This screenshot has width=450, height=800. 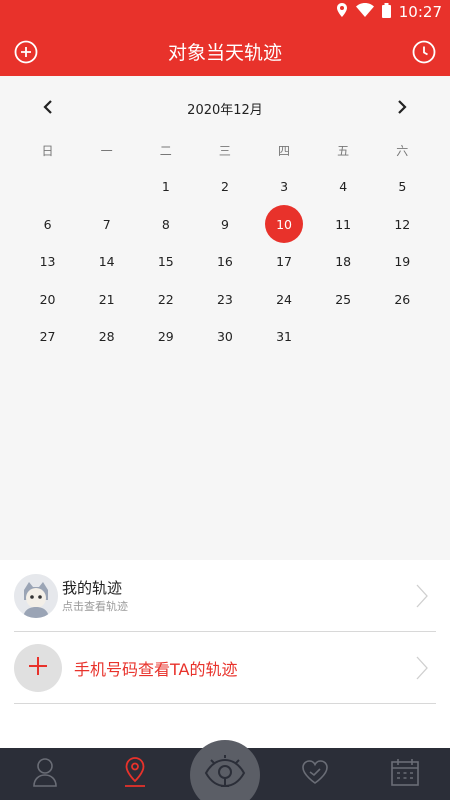 I want to click on calendar-day: 21, so click(x=106, y=300).